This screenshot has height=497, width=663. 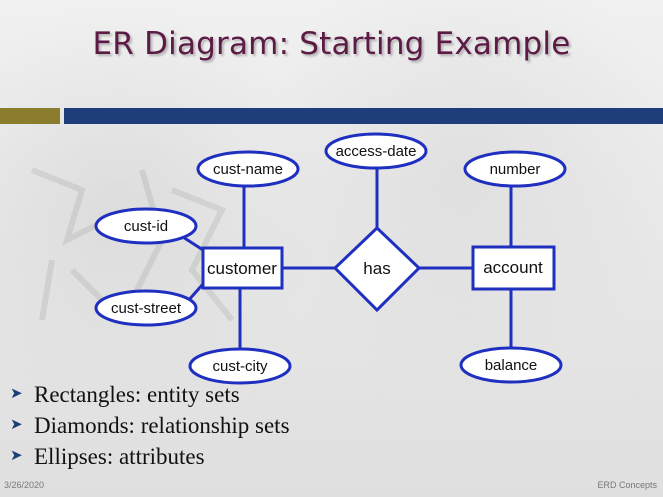 I want to click on footer-date: 3/26/2020, so click(x=24, y=485).